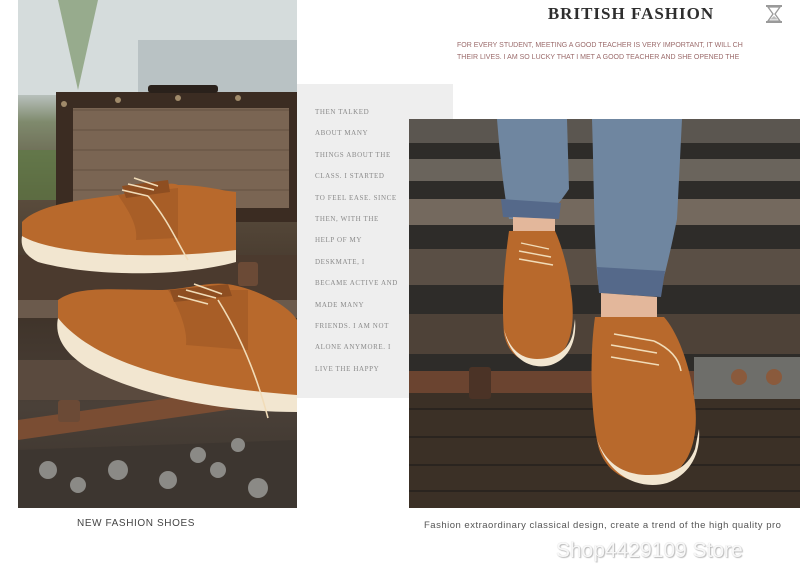 Image resolution: width=800 pixels, height=571 pixels. What do you see at coordinates (356, 283) in the screenshot?
I see `story-line: BECAME ACTIVE AND` at bounding box center [356, 283].